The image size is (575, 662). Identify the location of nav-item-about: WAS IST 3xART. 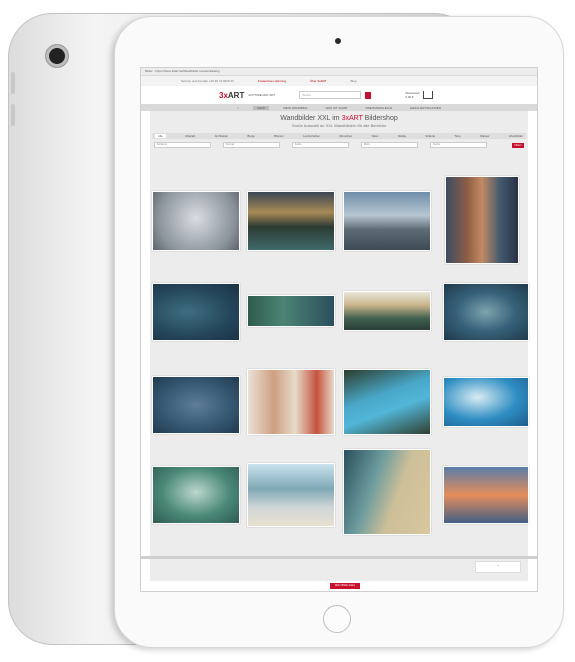
(336, 108).